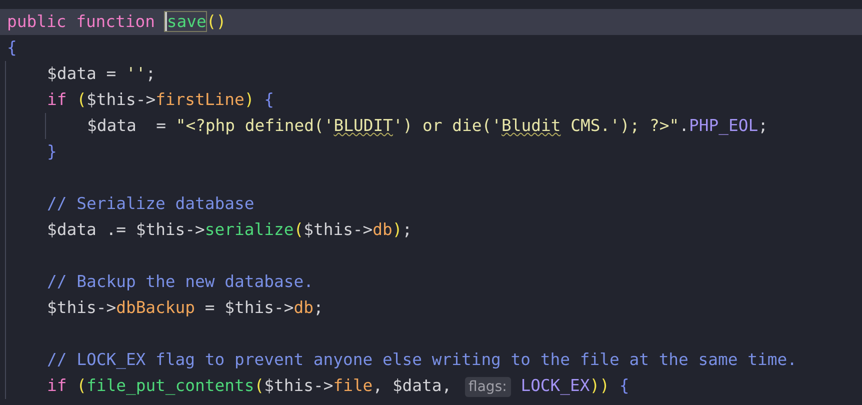  I want to click on code-text: if ($this->firstLine) {, so click(160, 99).